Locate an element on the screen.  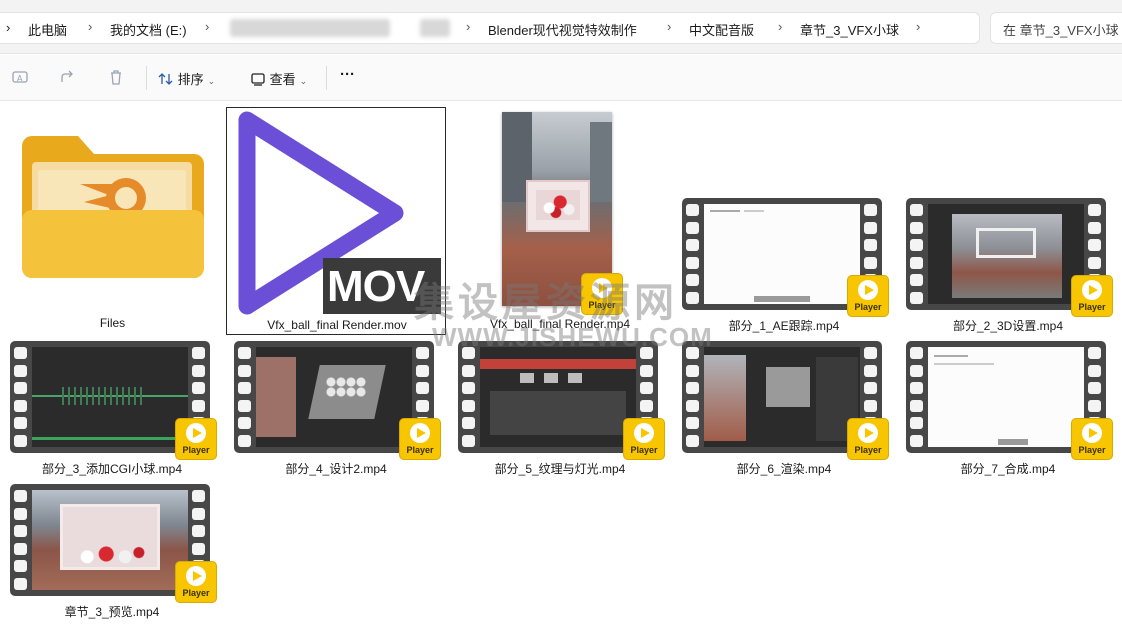
watermark-title: 集设屋资源网 is located at coordinates (546, 303).